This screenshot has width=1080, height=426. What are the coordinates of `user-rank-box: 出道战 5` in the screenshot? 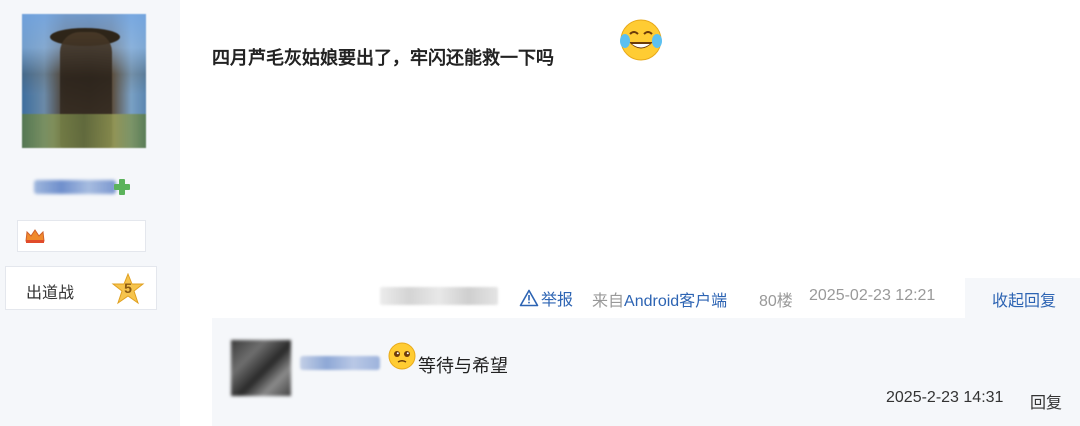 It's located at (81, 288).